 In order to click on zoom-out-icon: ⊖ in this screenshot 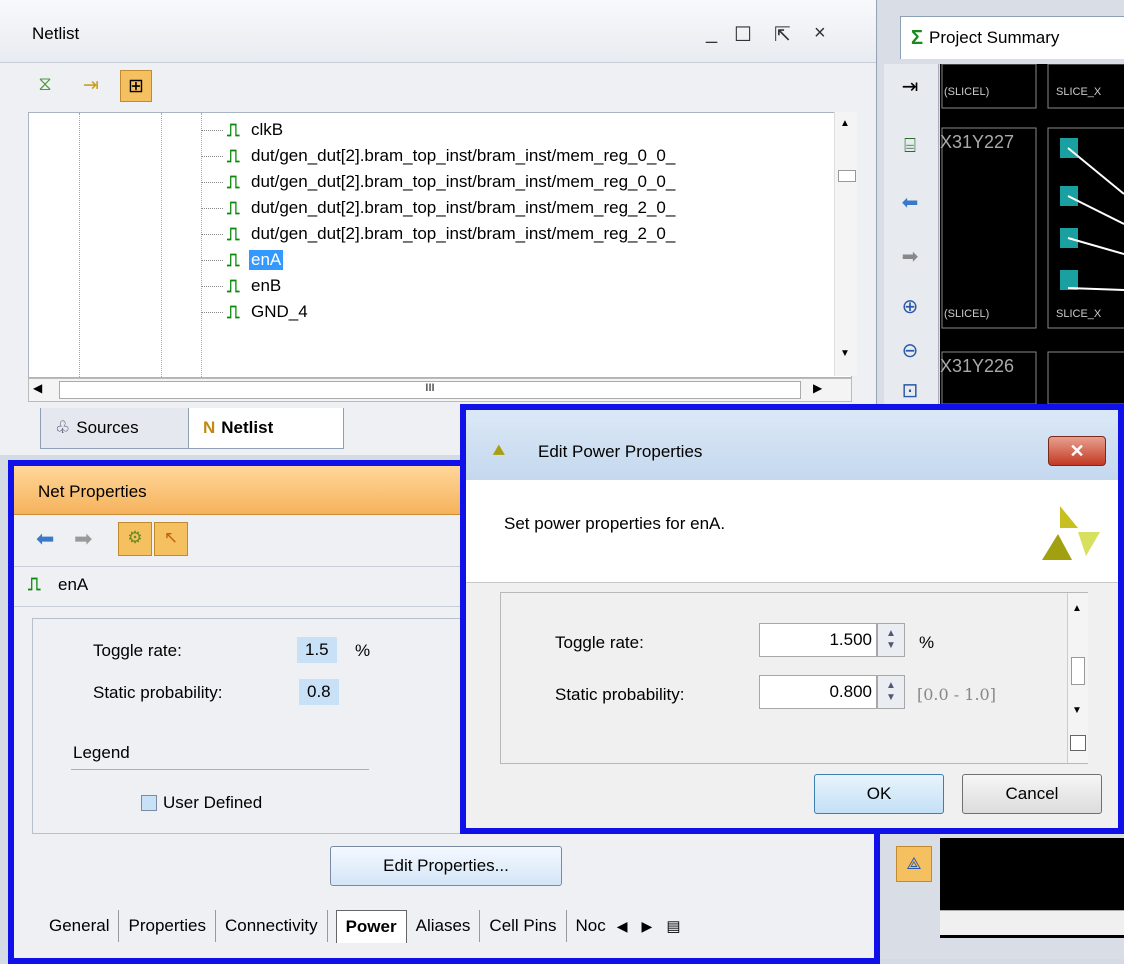, I will do `click(910, 350)`.